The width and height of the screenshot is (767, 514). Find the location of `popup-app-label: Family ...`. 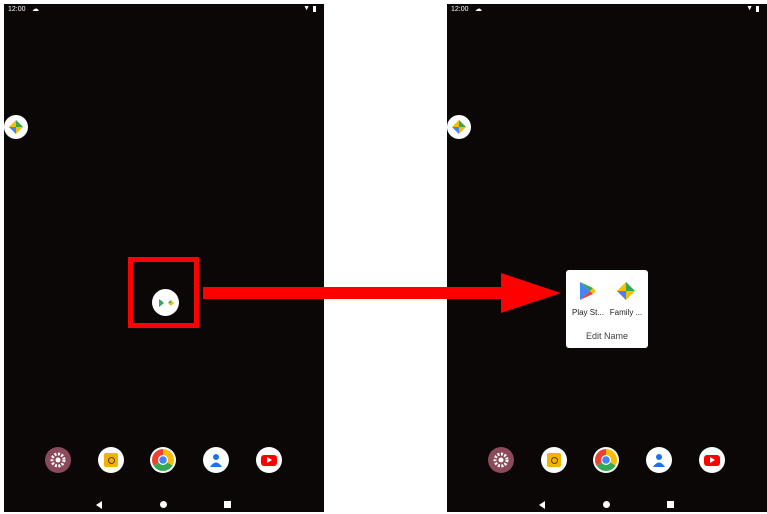

popup-app-label: Family ... is located at coordinates (626, 312).